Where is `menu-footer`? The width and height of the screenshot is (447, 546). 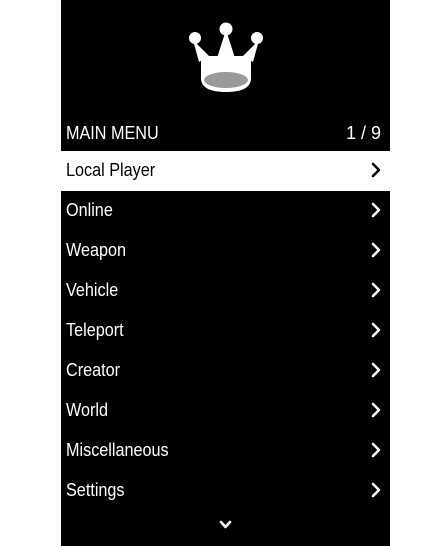
menu-footer is located at coordinates (225, 528).